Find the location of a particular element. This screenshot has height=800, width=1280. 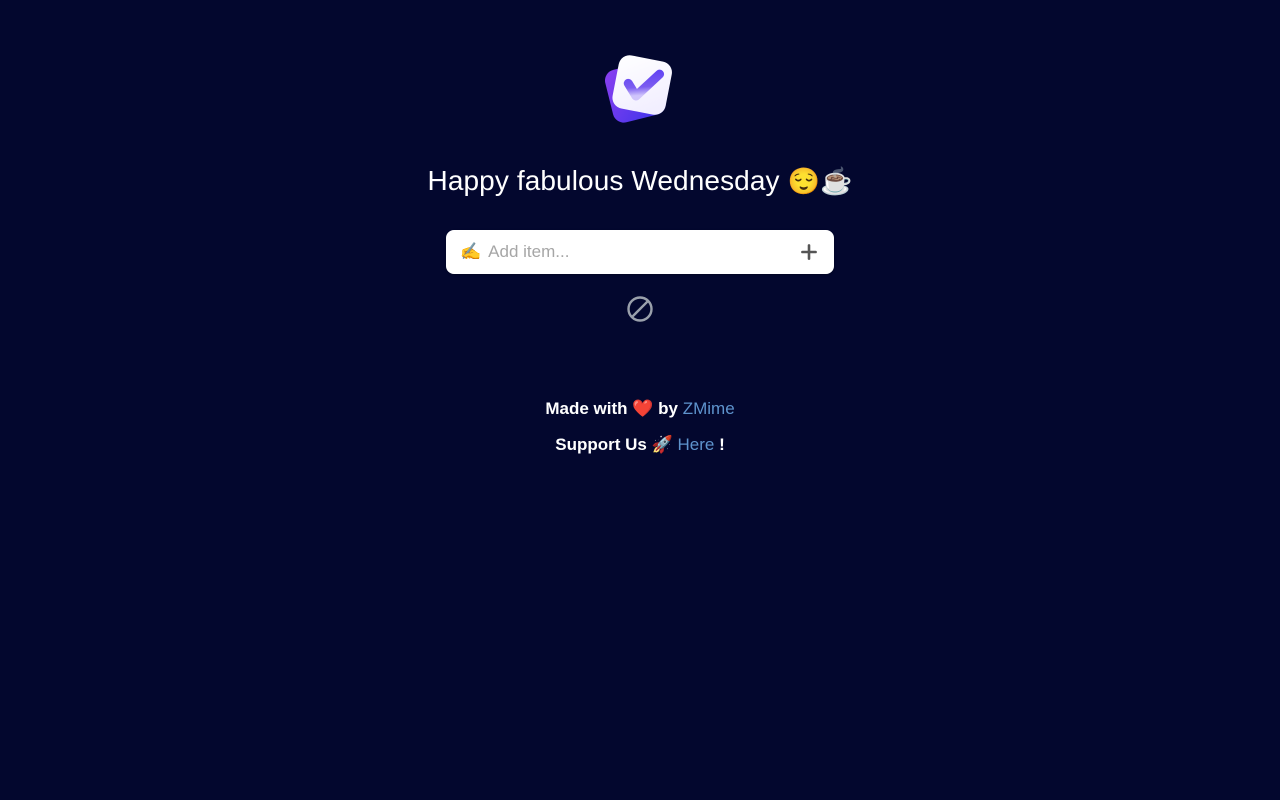

support-prefix: Support Us is located at coordinates (601, 444).